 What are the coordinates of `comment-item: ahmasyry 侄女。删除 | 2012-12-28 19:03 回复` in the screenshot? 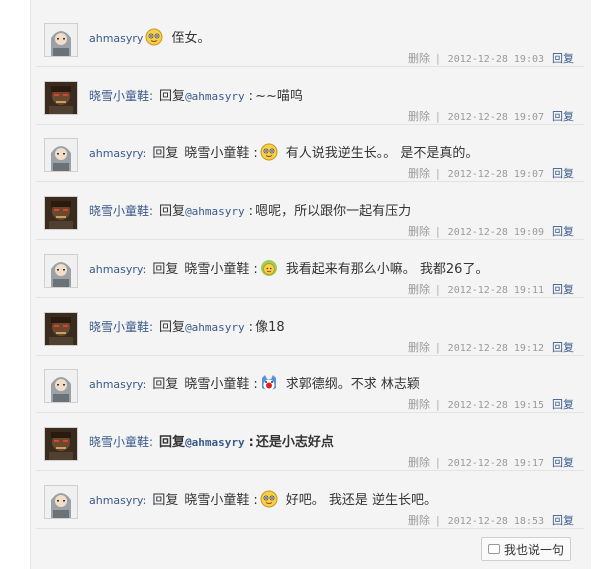 It's located at (310, 37).